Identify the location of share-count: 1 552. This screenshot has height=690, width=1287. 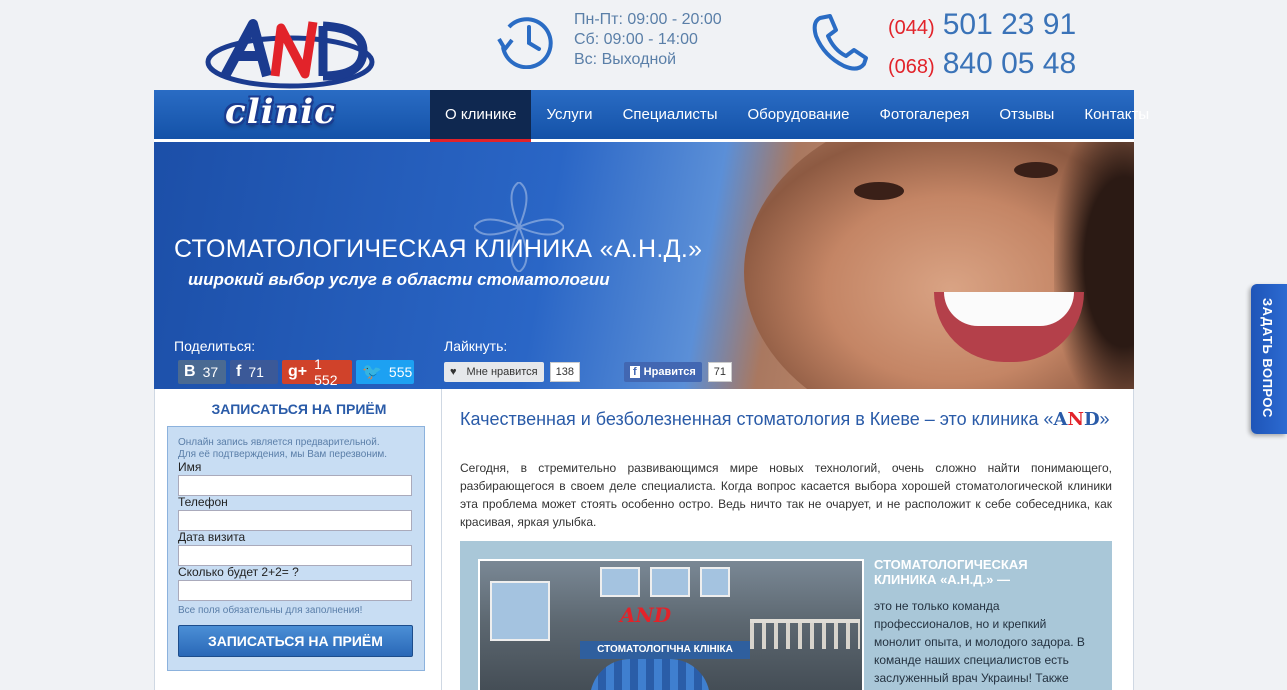
(326, 372).